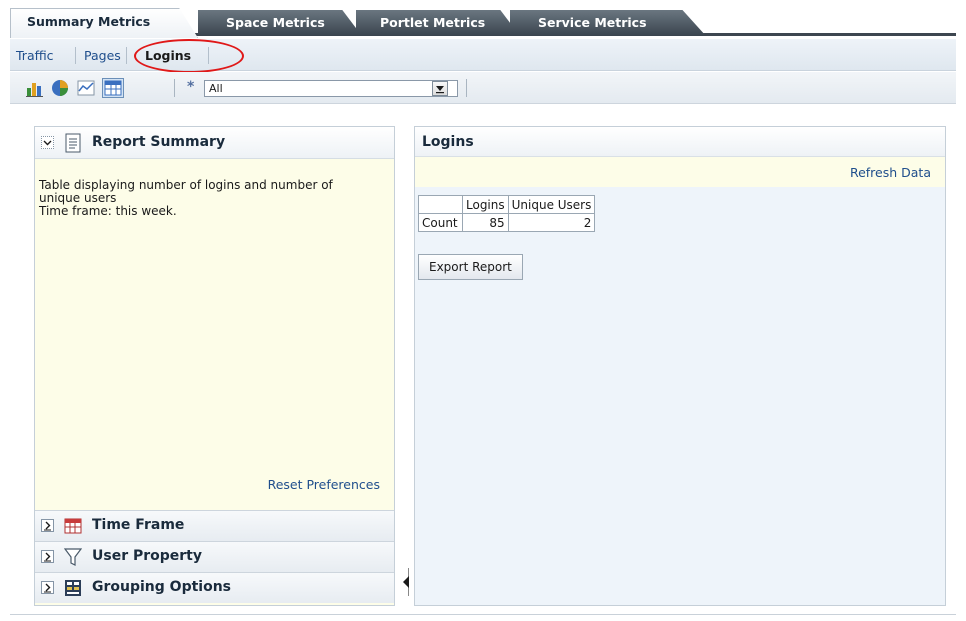  Describe the element at coordinates (608, 23) in the screenshot. I see `tab-service-metrics: Service Metrics` at that location.